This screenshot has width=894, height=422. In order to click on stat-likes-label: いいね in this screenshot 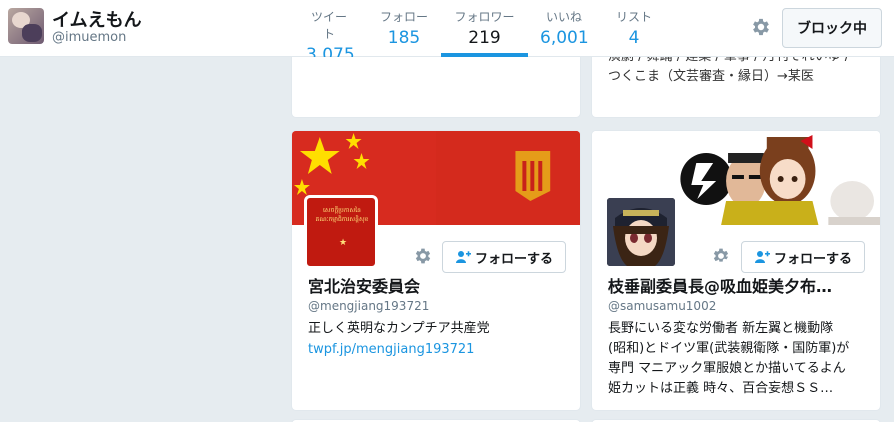, I will do `click(563, 17)`.